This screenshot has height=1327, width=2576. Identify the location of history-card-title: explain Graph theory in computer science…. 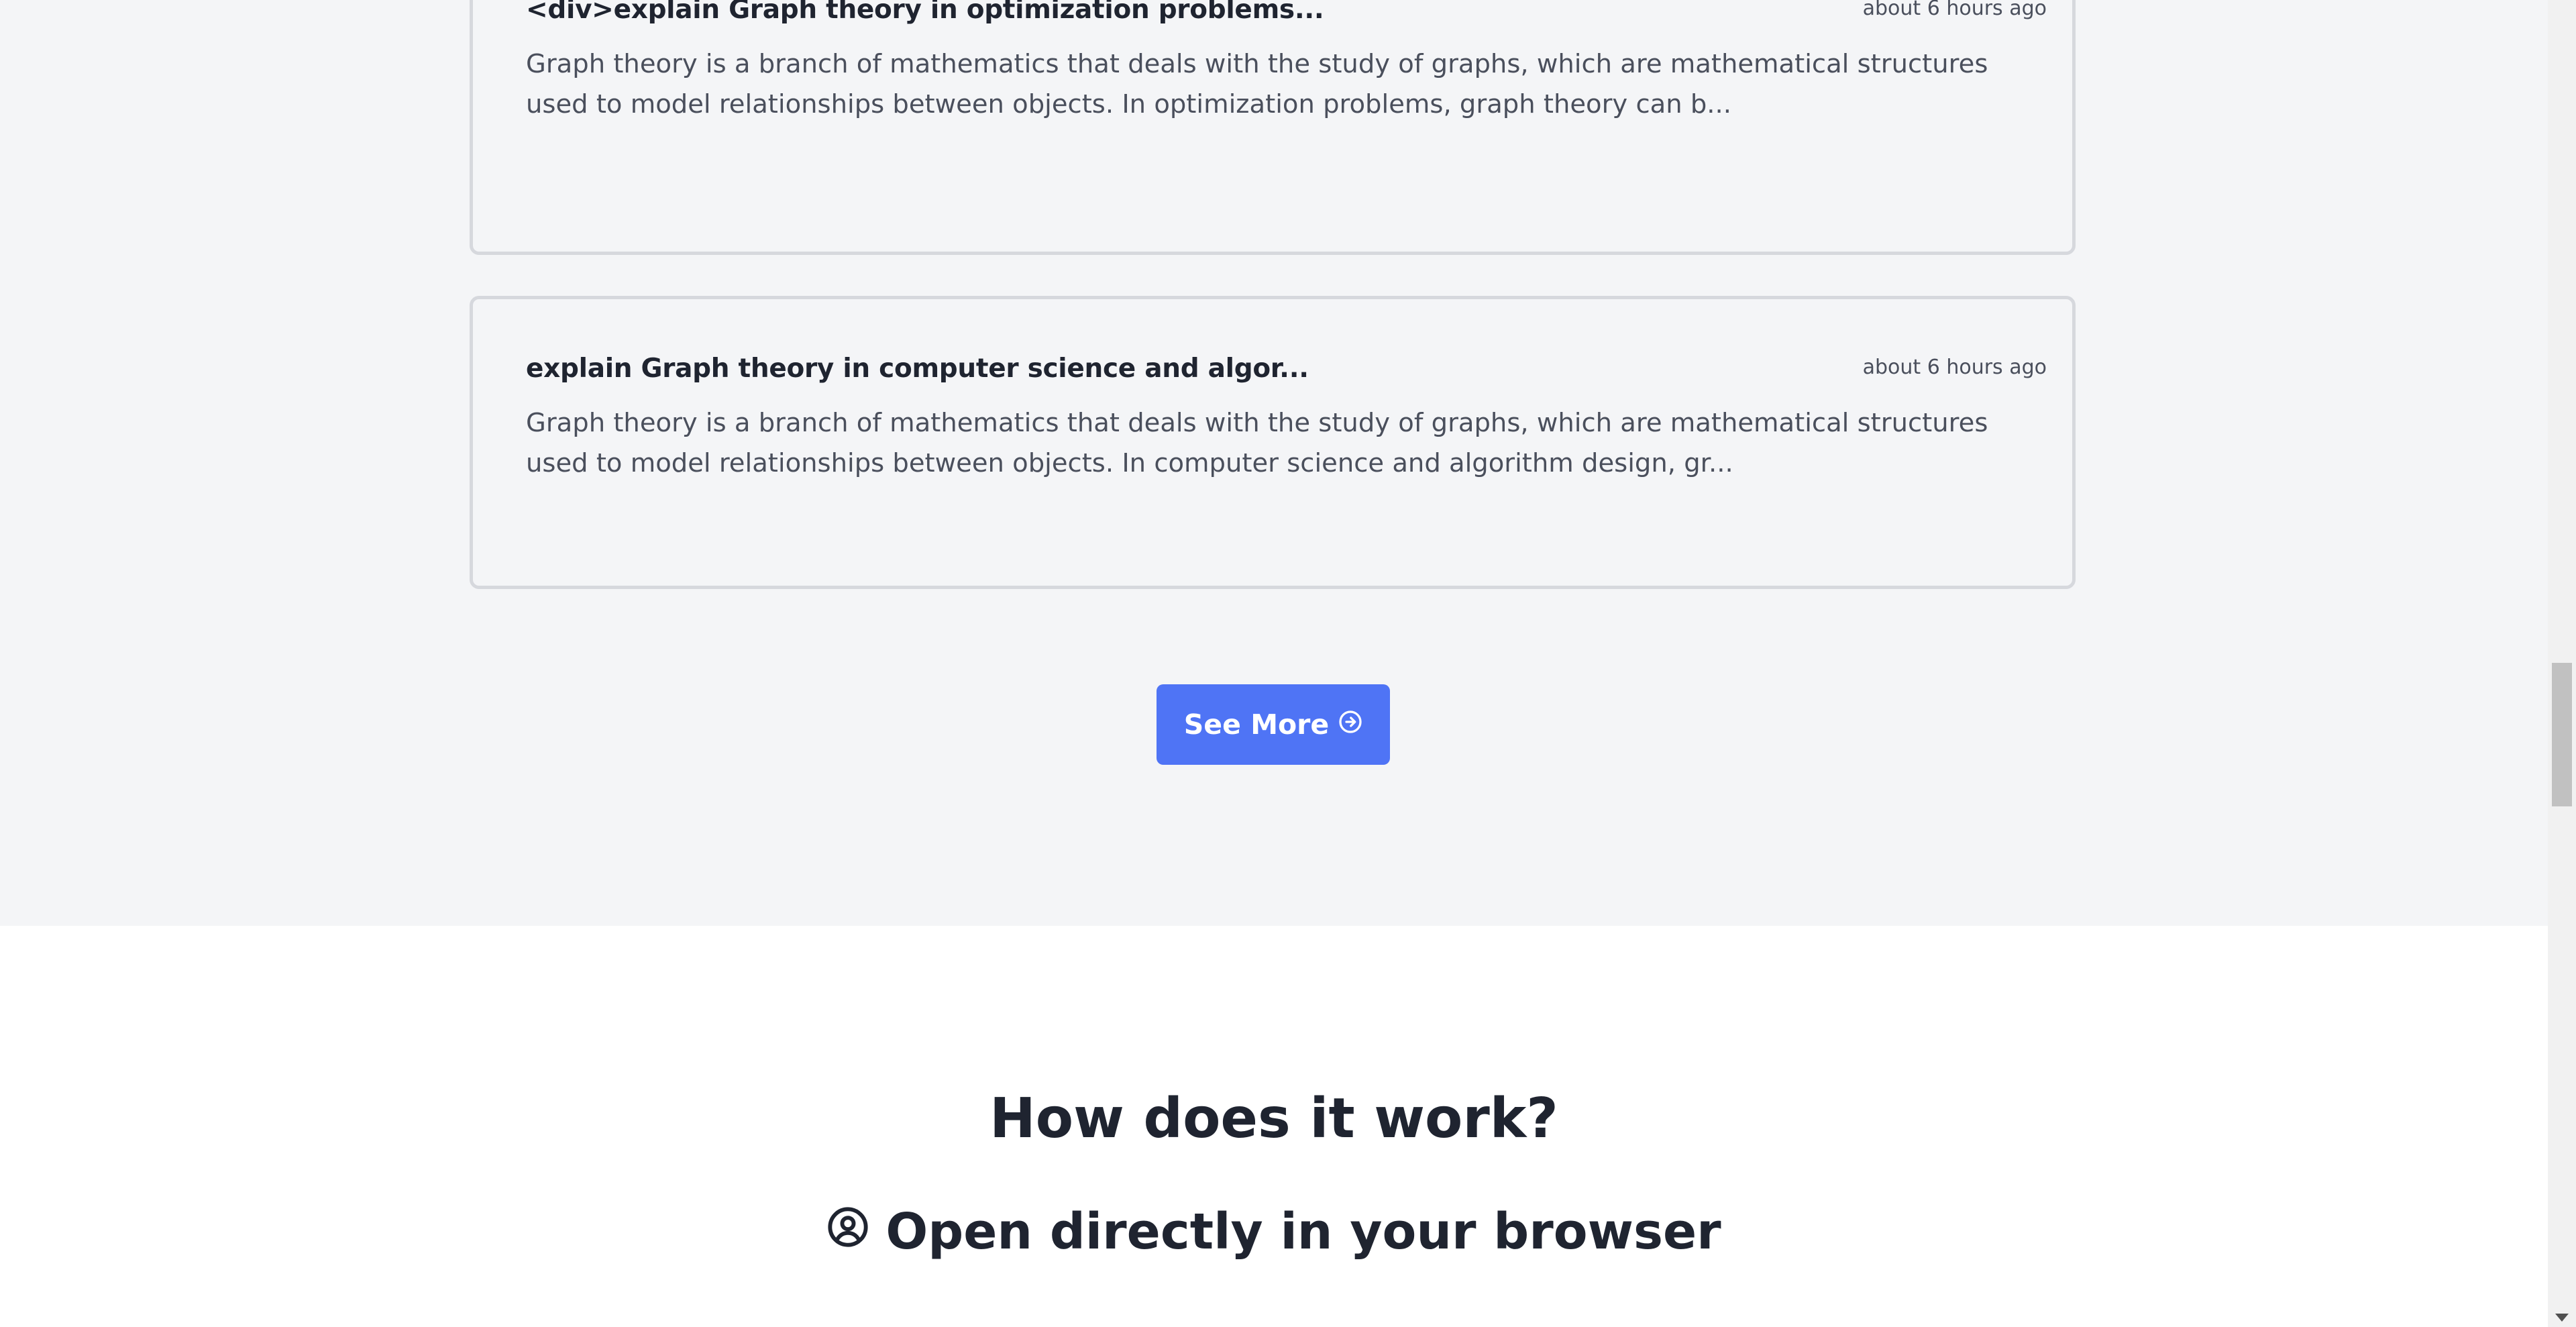
(917, 369).